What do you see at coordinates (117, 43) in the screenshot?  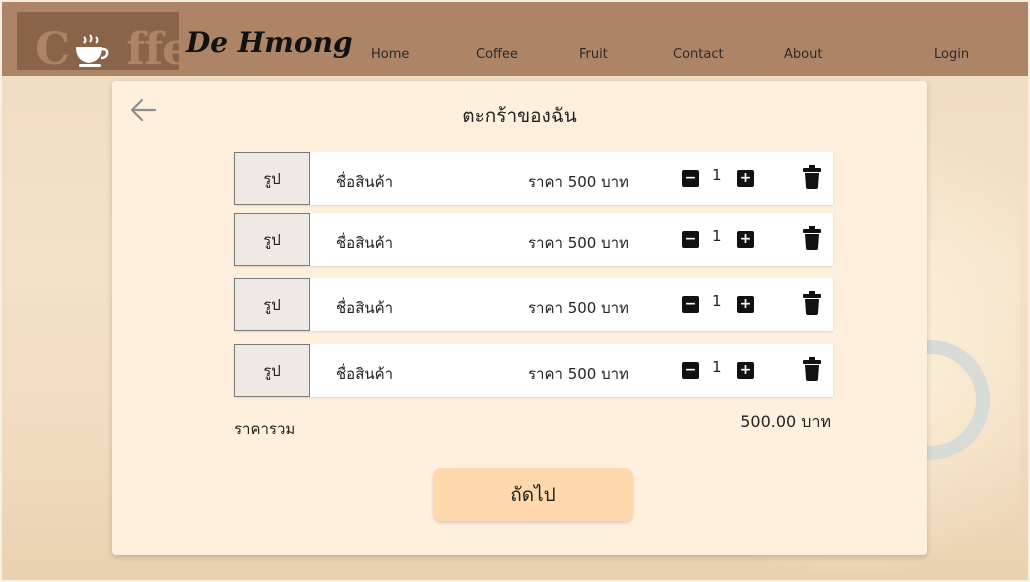 I see `logo-box: C ffee` at bounding box center [117, 43].